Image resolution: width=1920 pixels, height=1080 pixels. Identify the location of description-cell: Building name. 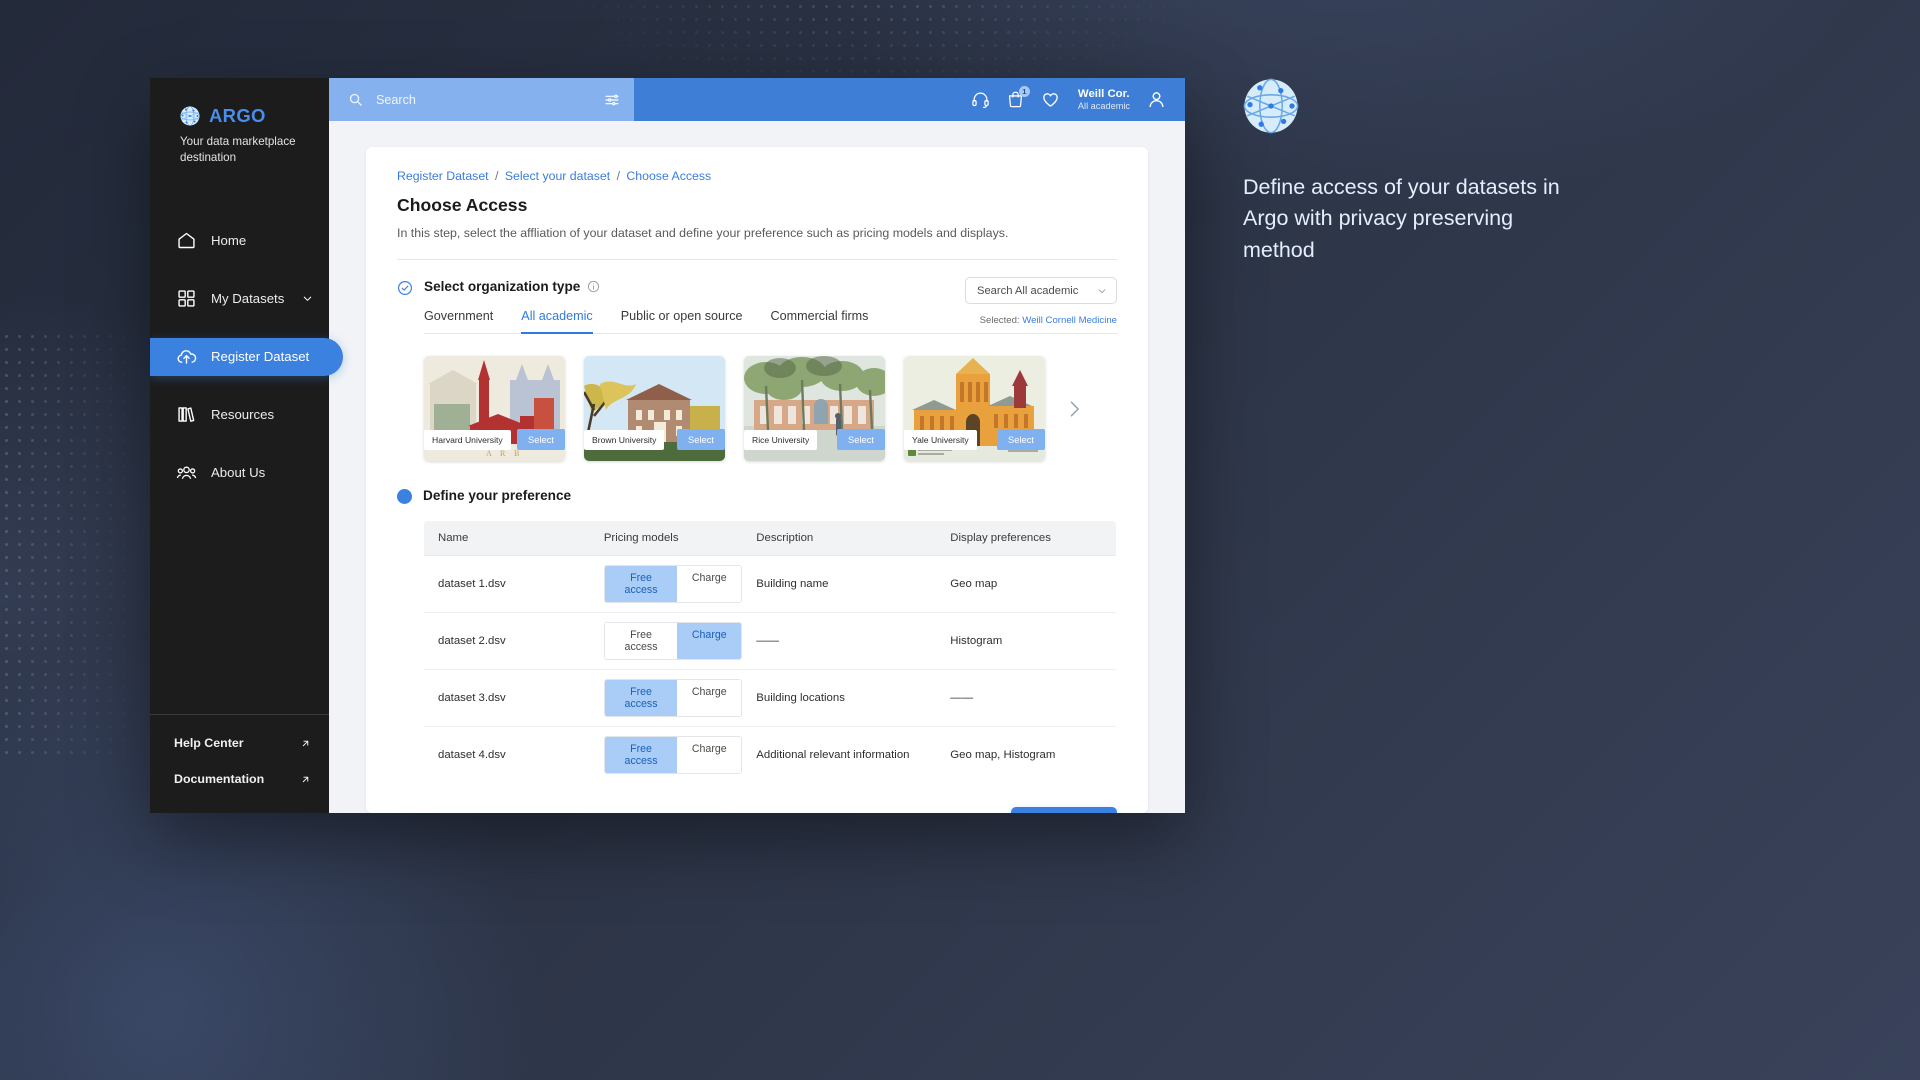
(839, 584).